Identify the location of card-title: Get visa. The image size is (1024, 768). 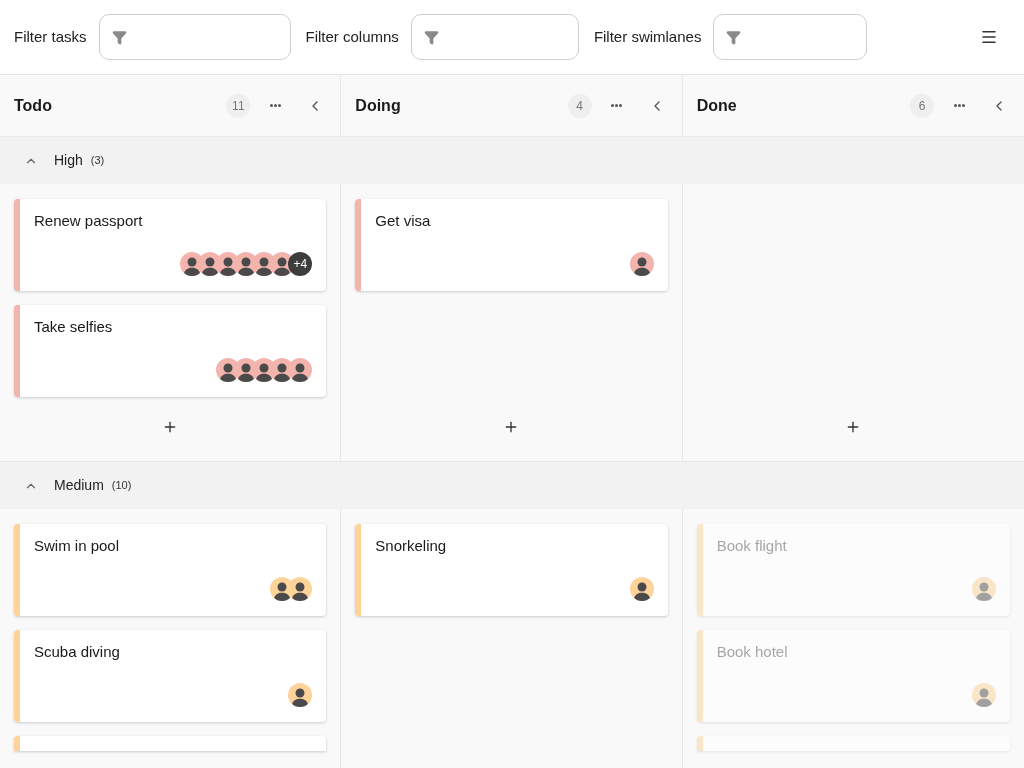
(403, 221).